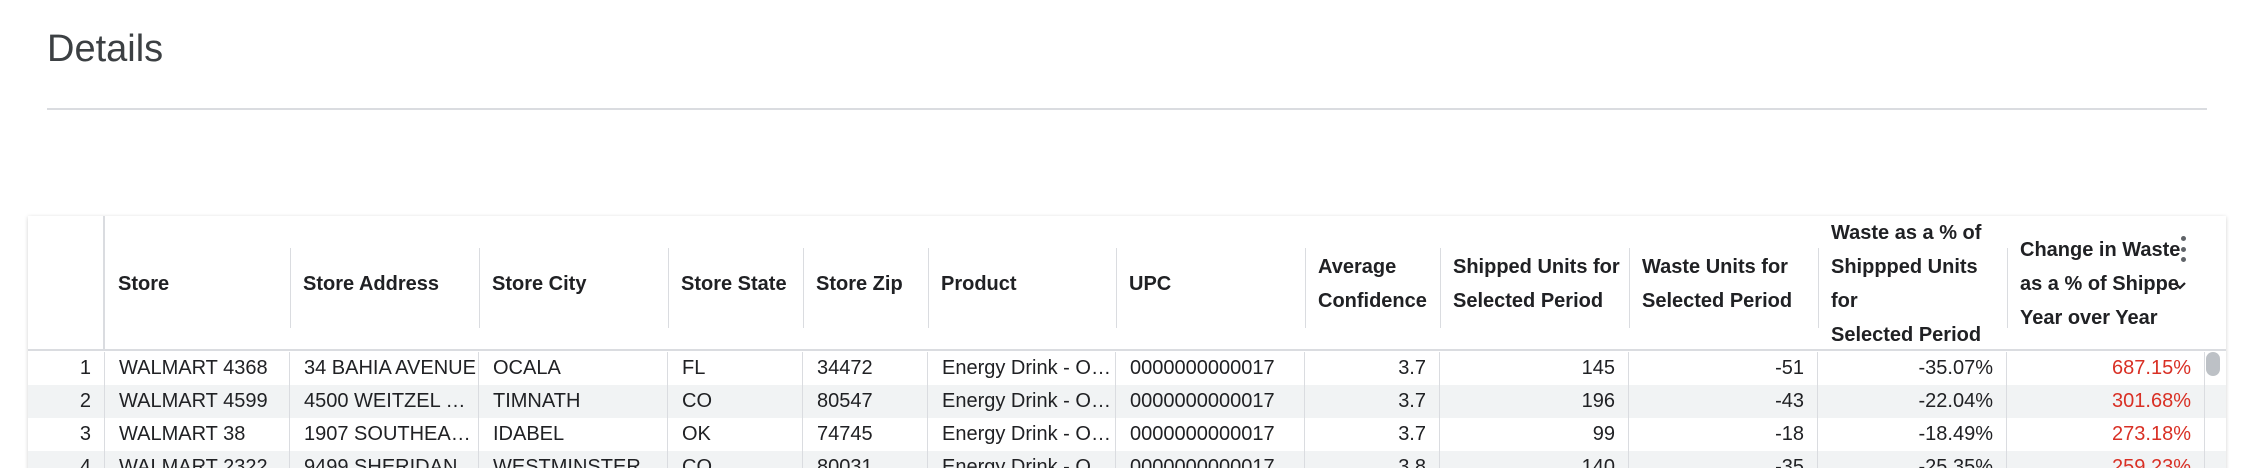  Describe the element at coordinates (2151, 462) in the screenshot. I see `cell-text: 259.23%` at that location.